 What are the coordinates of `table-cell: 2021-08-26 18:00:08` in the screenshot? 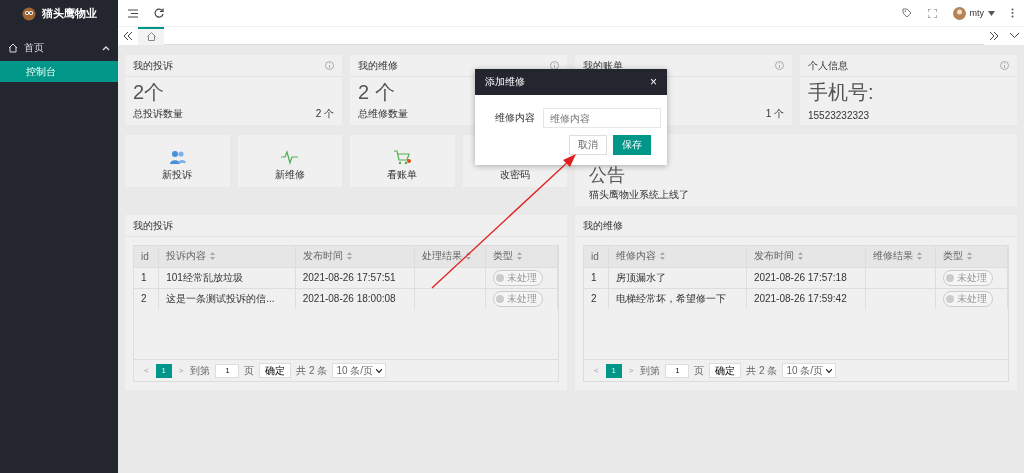 It's located at (355, 298).